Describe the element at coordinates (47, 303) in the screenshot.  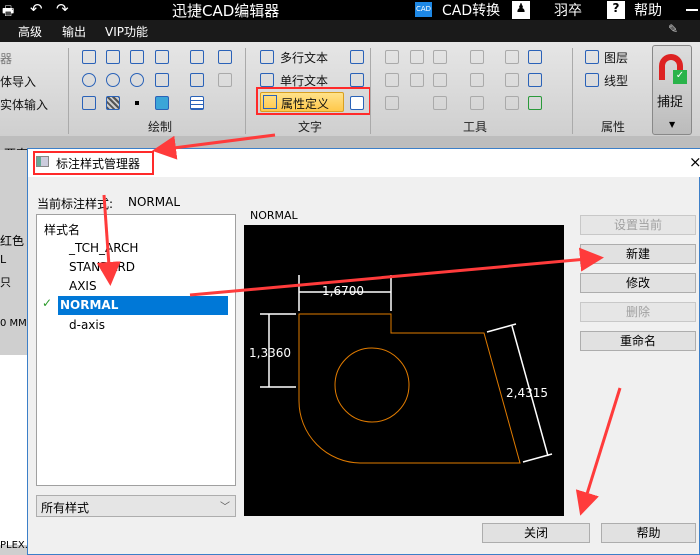
I see `current-check-icon: ✓` at that location.